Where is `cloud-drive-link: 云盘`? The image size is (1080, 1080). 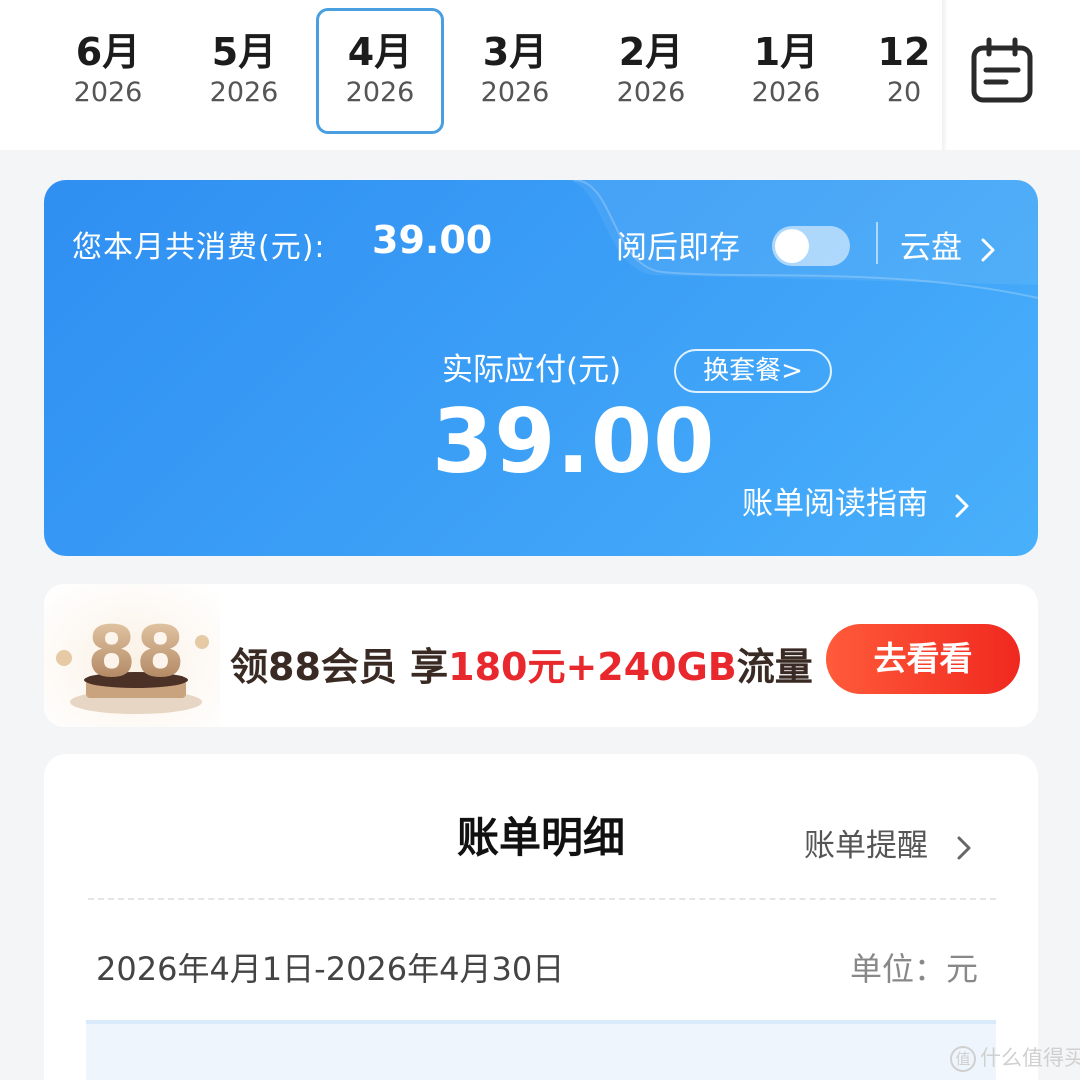
cloud-drive-link: 云盘 is located at coordinates (949, 244).